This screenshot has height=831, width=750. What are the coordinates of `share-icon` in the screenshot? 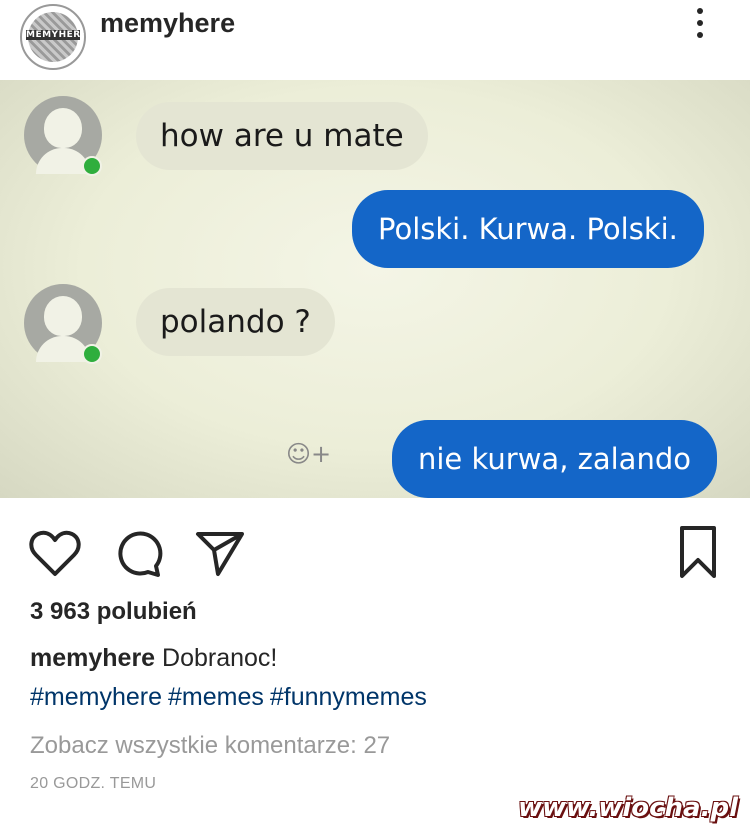 It's located at (220, 553).